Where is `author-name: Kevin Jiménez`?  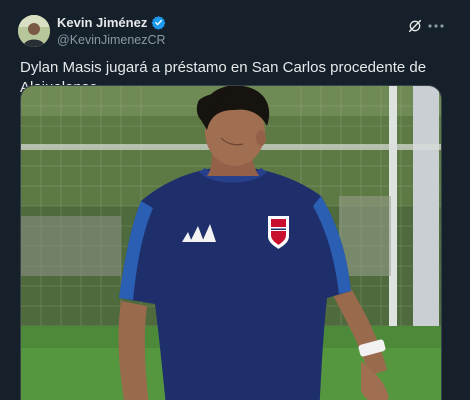 author-name: Kevin Jiménez is located at coordinates (102, 22).